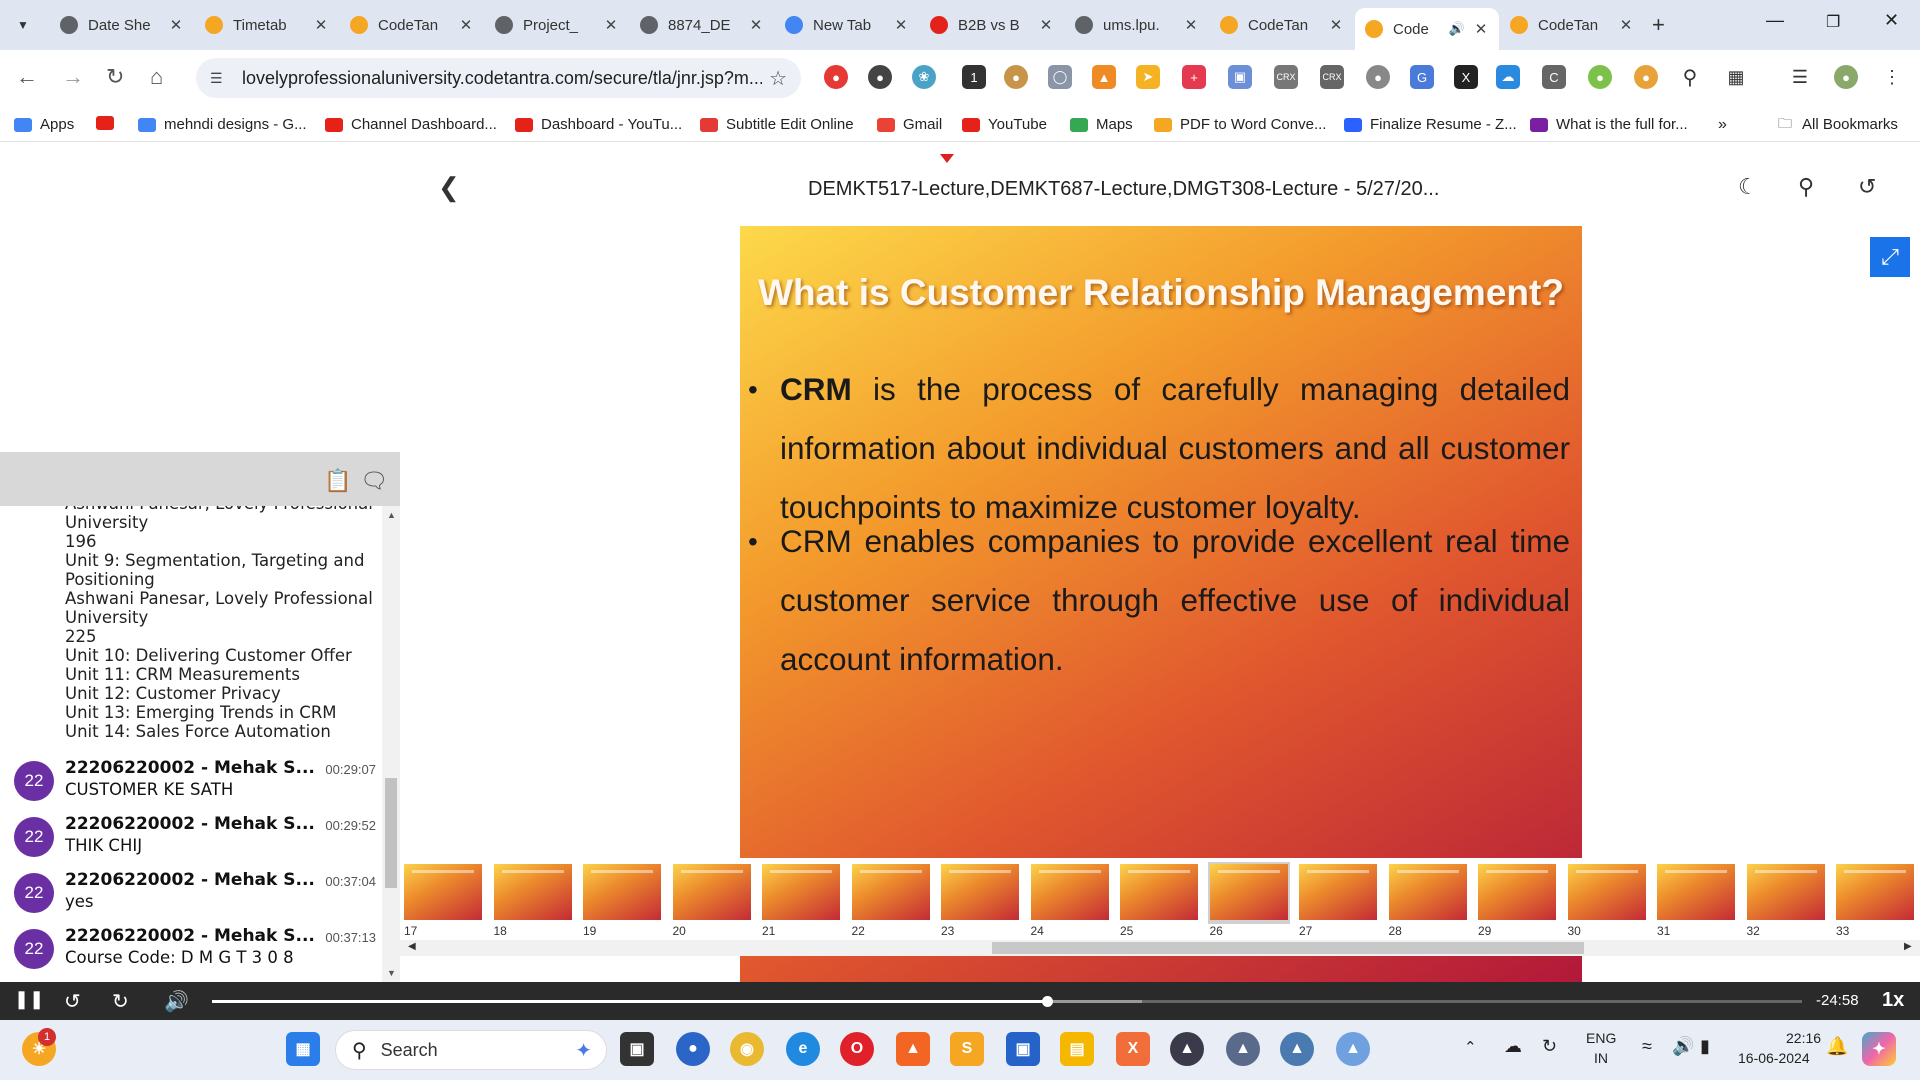 The height and width of the screenshot is (1080, 1920). I want to click on tab-8: CodeTan ✕, so click(1282, 25).